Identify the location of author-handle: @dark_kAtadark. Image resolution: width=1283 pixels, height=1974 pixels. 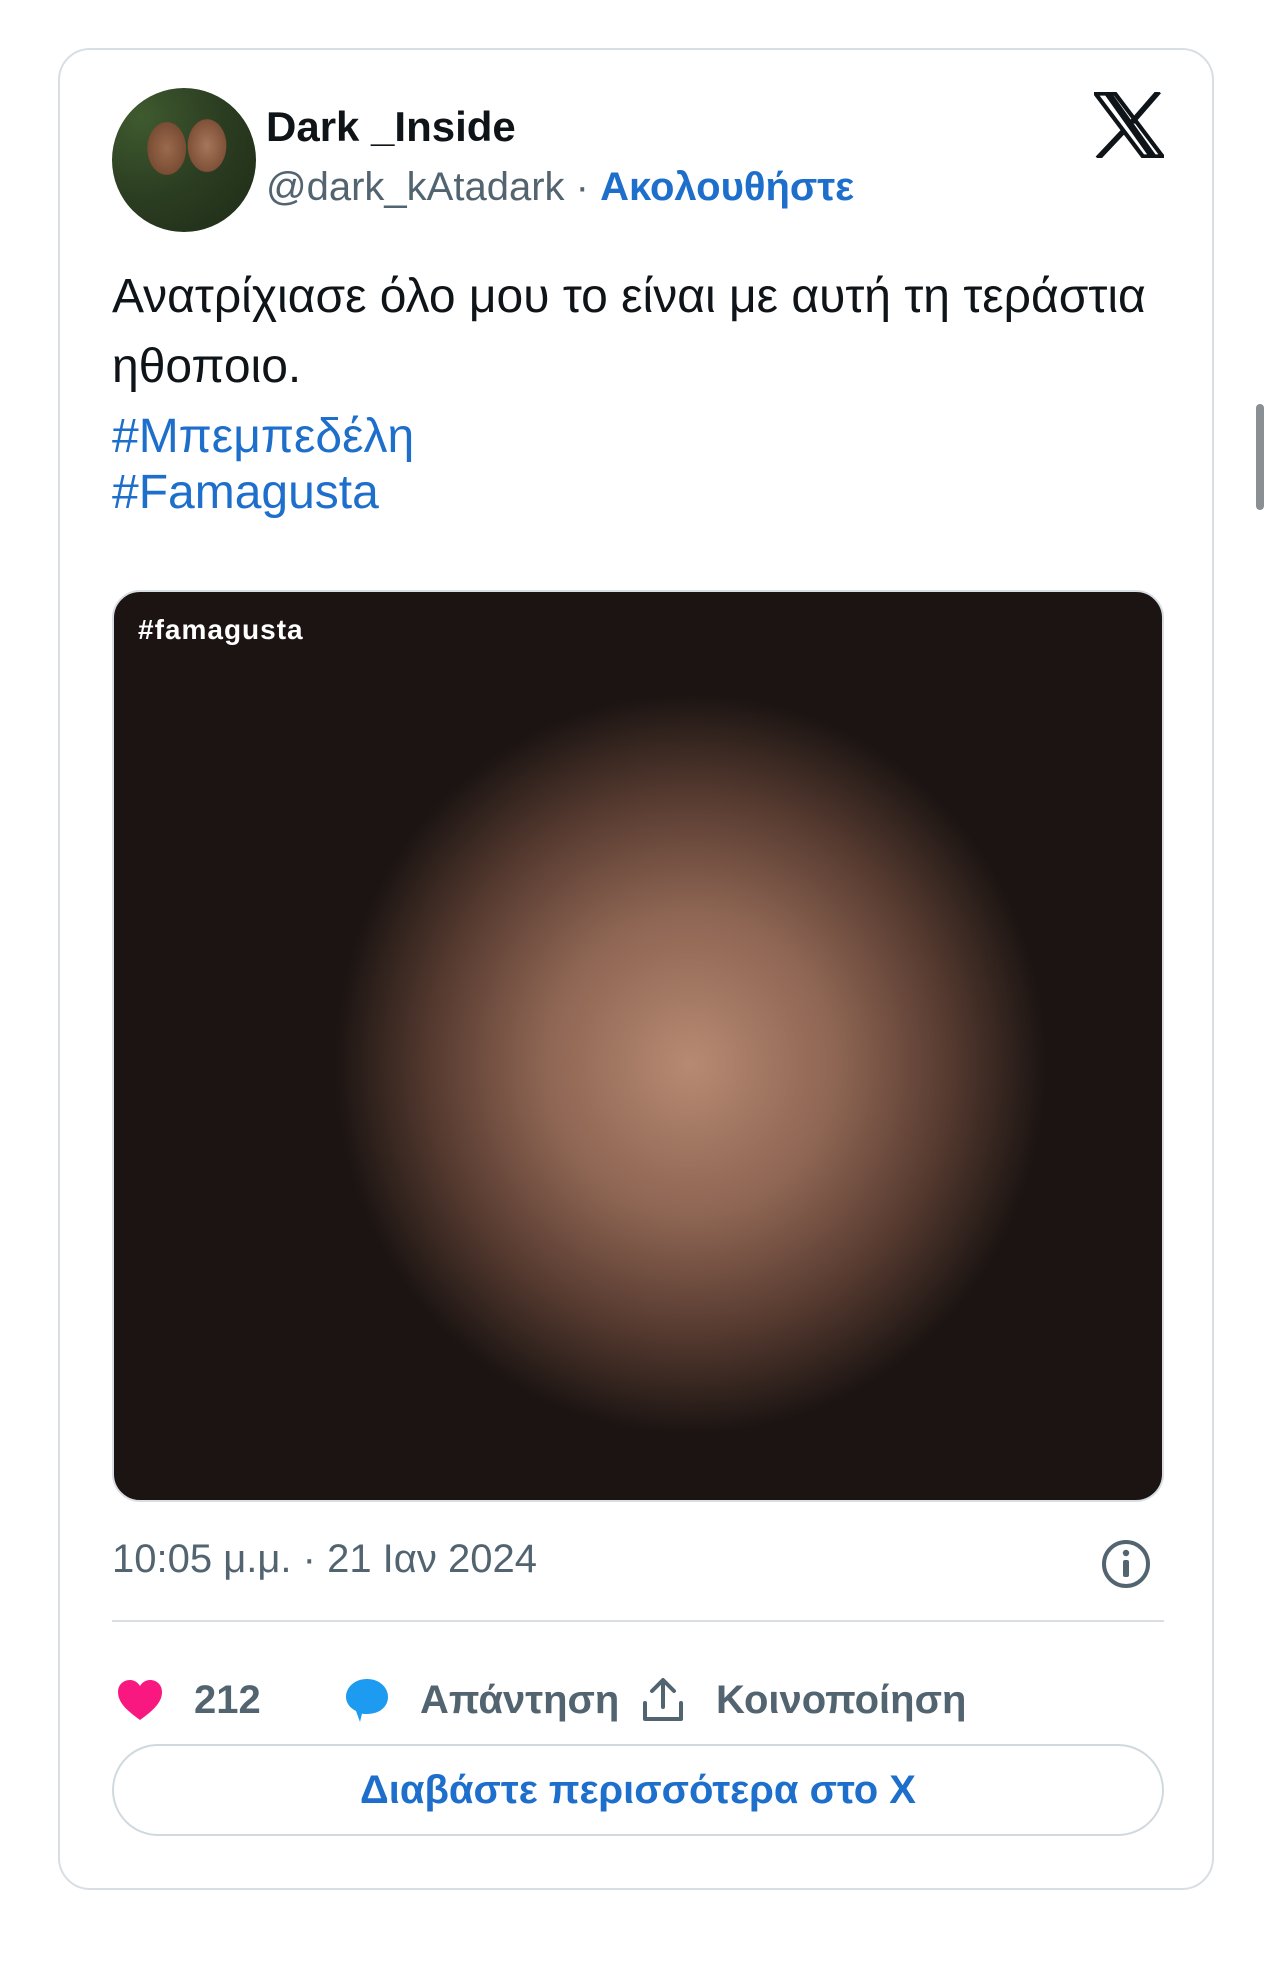
(415, 187).